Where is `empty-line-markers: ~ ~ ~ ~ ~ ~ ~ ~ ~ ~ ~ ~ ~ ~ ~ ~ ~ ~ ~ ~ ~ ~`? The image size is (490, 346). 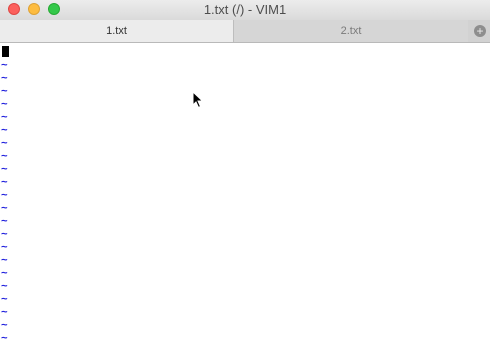 empty-line-markers: ~ ~ ~ ~ ~ ~ ~ ~ ~ ~ ~ ~ ~ ~ ~ ~ ~ ~ ~ ~ ~ ~ is located at coordinates (4, 201).